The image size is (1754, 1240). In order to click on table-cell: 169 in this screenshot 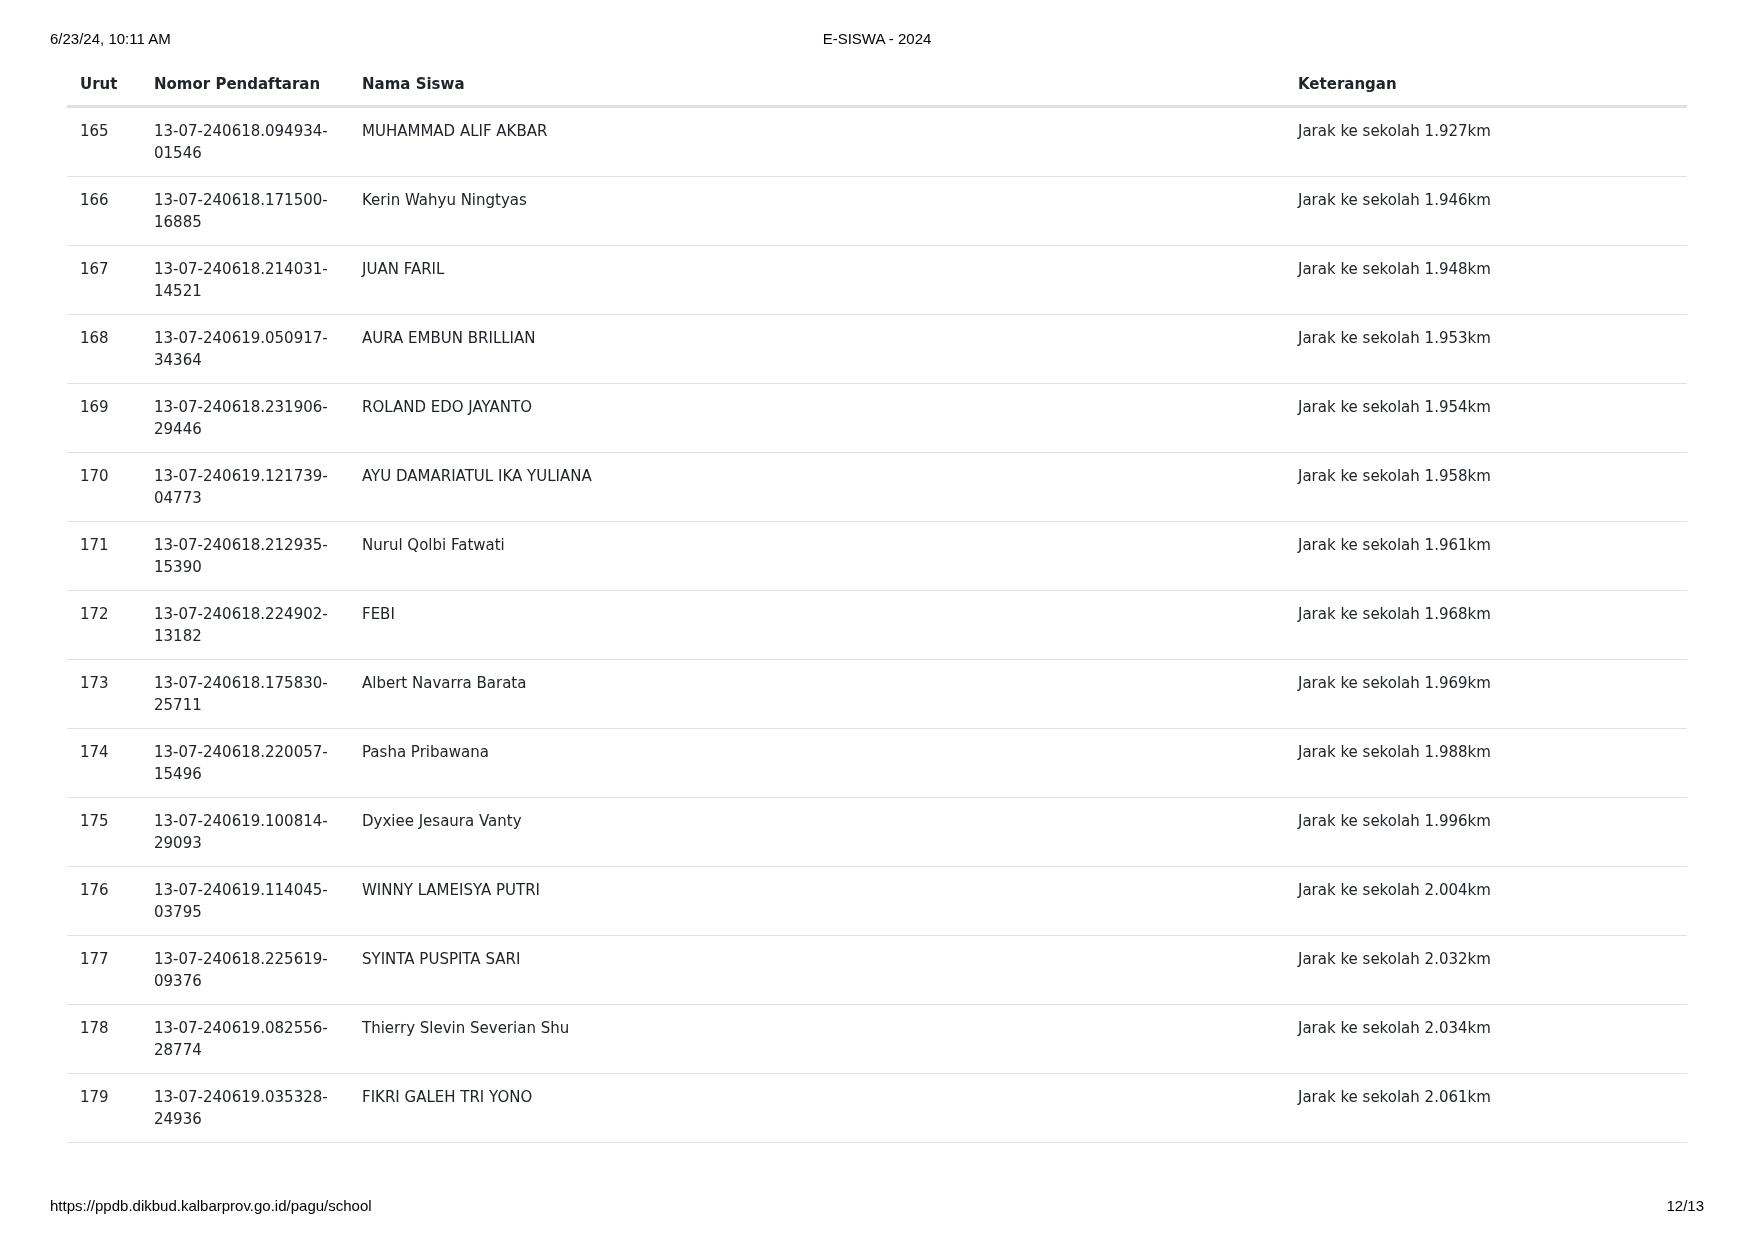, I will do `click(104, 418)`.